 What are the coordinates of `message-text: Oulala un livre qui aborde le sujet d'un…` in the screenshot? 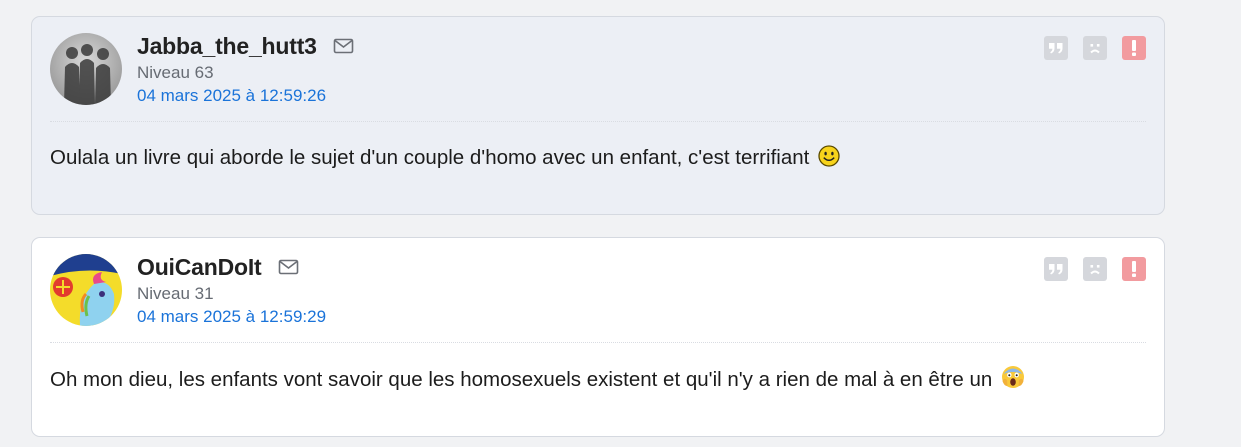 It's located at (430, 157).